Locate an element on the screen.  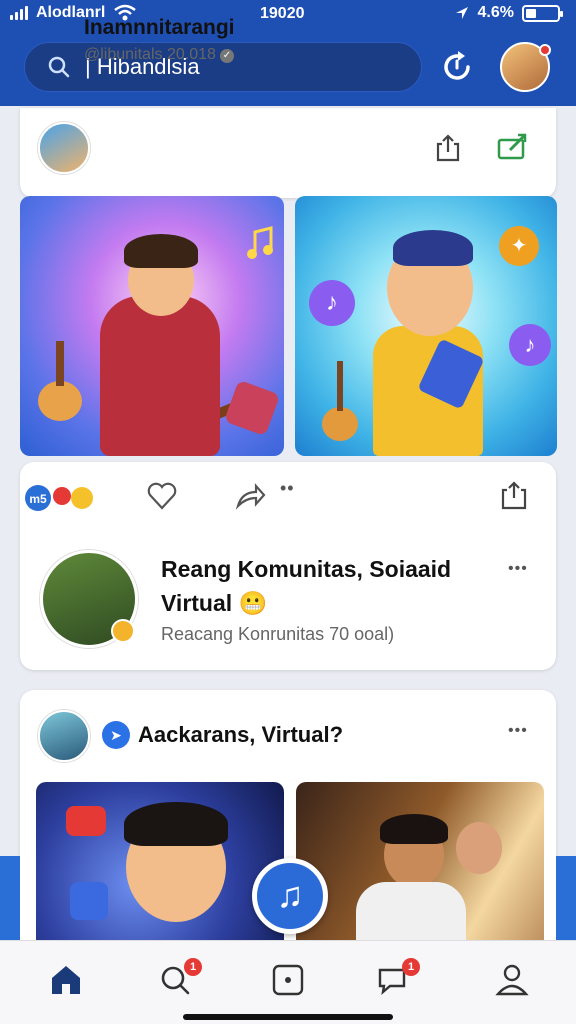
share-icon is located at coordinates (448, 148).